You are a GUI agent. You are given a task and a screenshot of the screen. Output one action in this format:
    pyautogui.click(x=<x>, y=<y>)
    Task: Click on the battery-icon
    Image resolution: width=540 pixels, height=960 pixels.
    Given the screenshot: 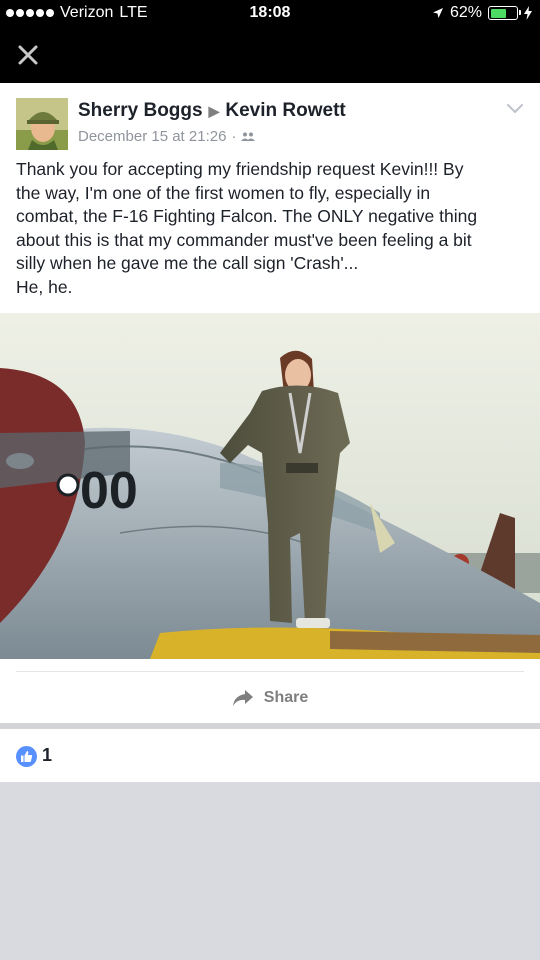 What is the action you would take?
    pyautogui.click(x=504, y=13)
    